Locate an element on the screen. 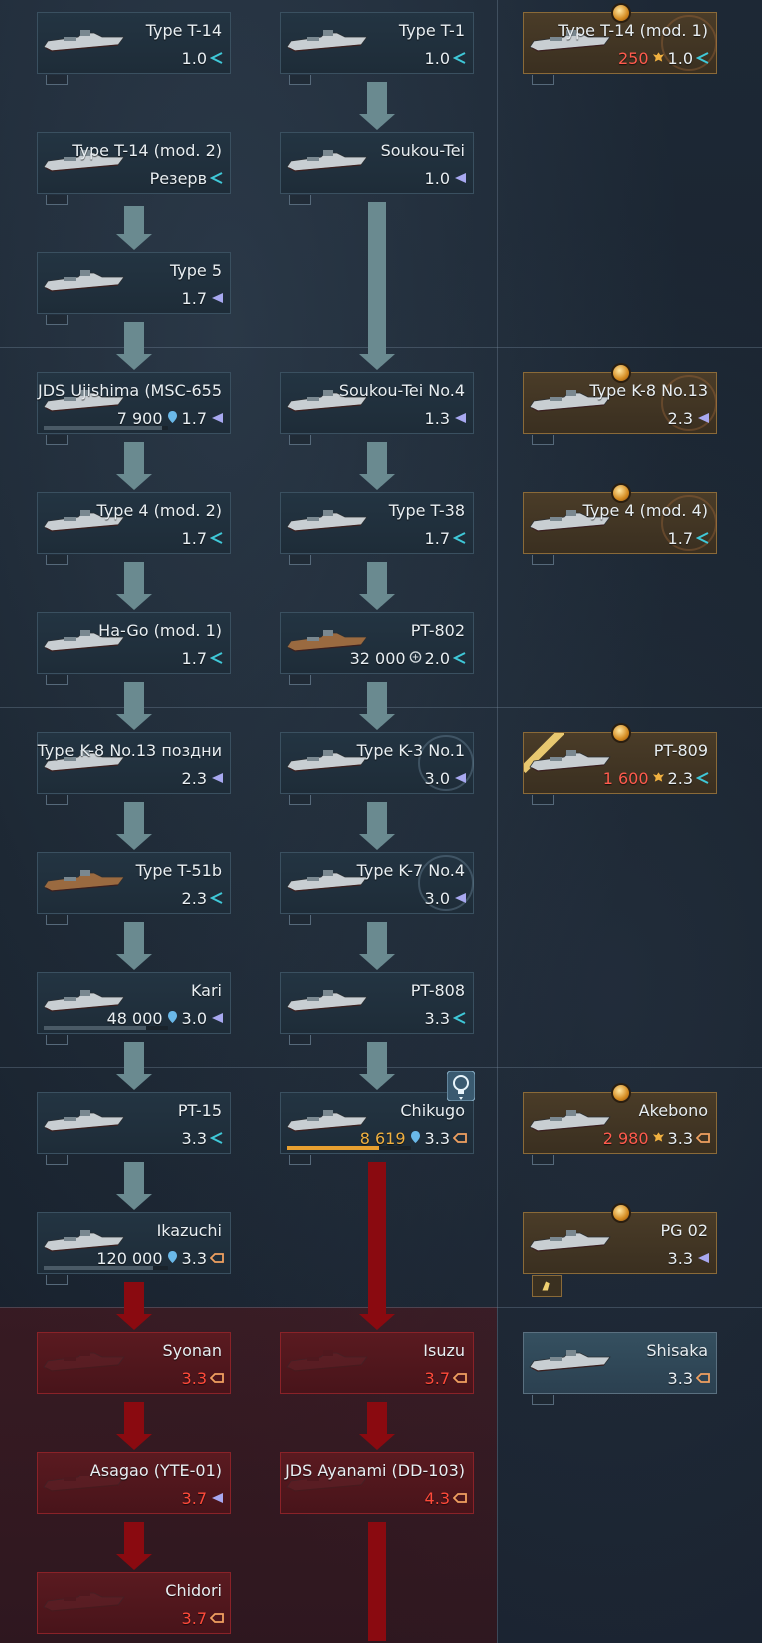  vehicle-name: Shisaka is located at coordinates (677, 1350).